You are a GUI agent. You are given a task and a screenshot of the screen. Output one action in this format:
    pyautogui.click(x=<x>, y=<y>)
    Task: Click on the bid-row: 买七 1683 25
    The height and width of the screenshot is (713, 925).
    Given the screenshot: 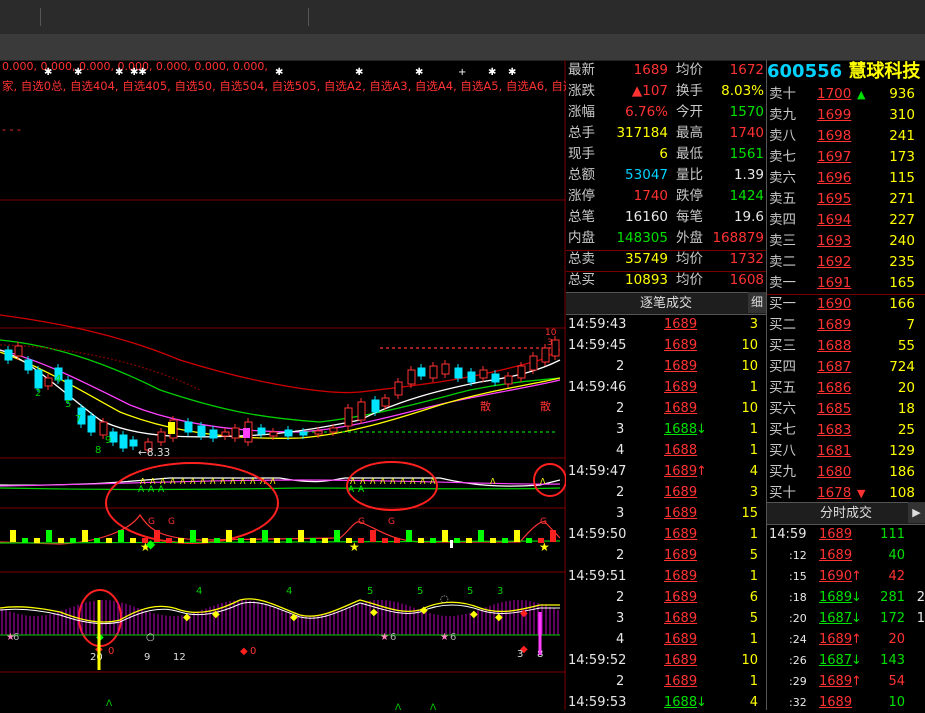 What is the action you would take?
    pyautogui.click(x=846, y=430)
    